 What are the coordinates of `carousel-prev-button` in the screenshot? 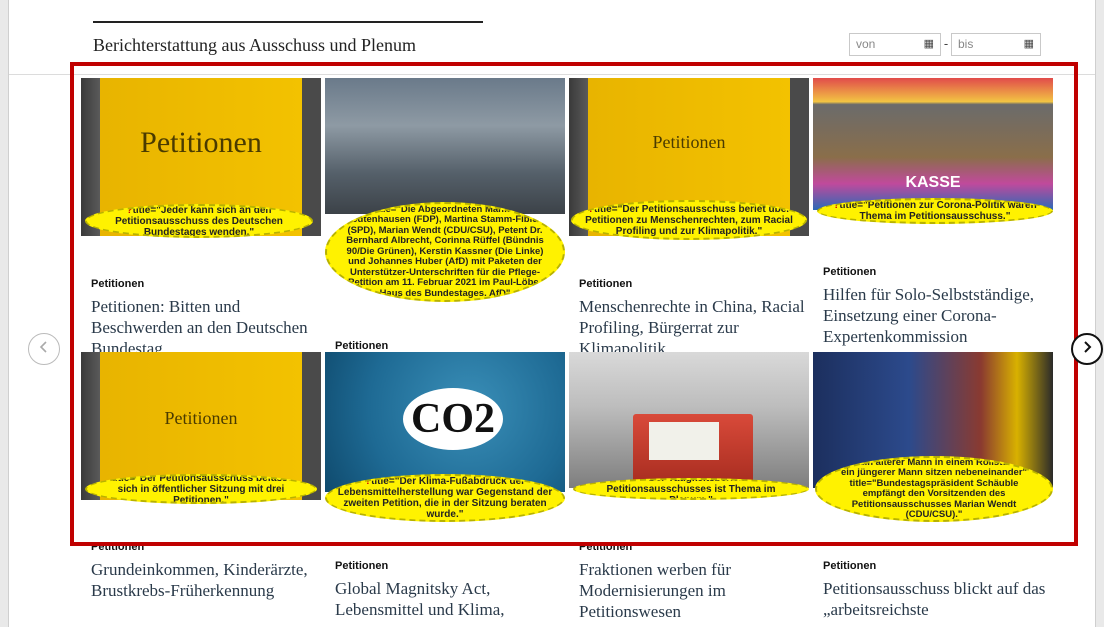 It's located at (44, 349).